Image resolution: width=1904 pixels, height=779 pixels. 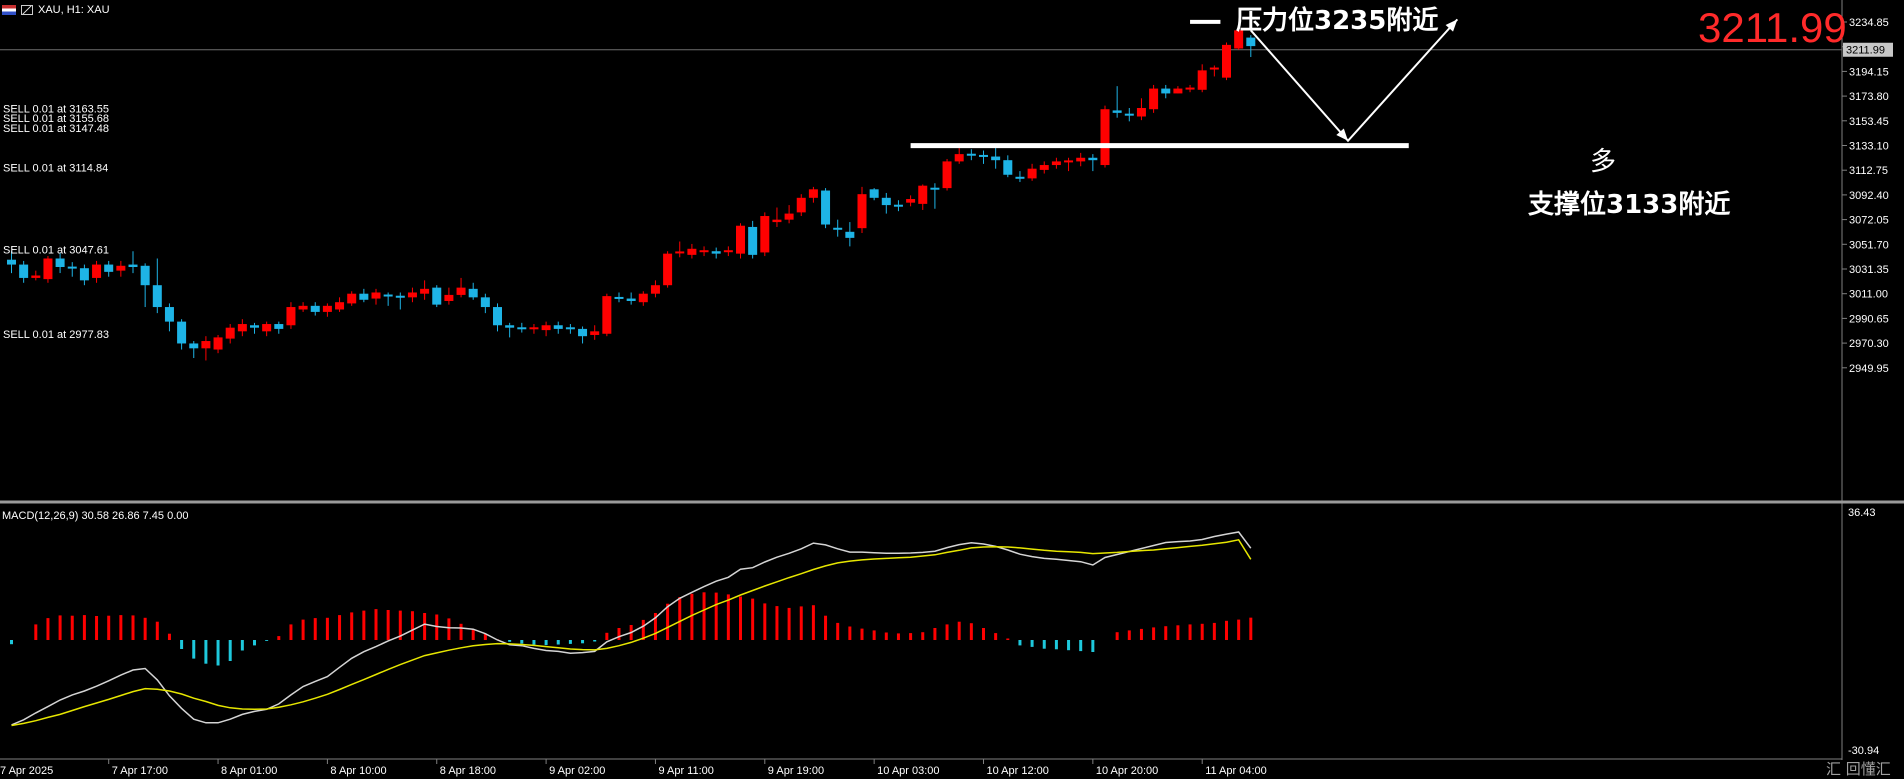 I want to click on time-label: 9 Apr 19:00, so click(x=796, y=771).